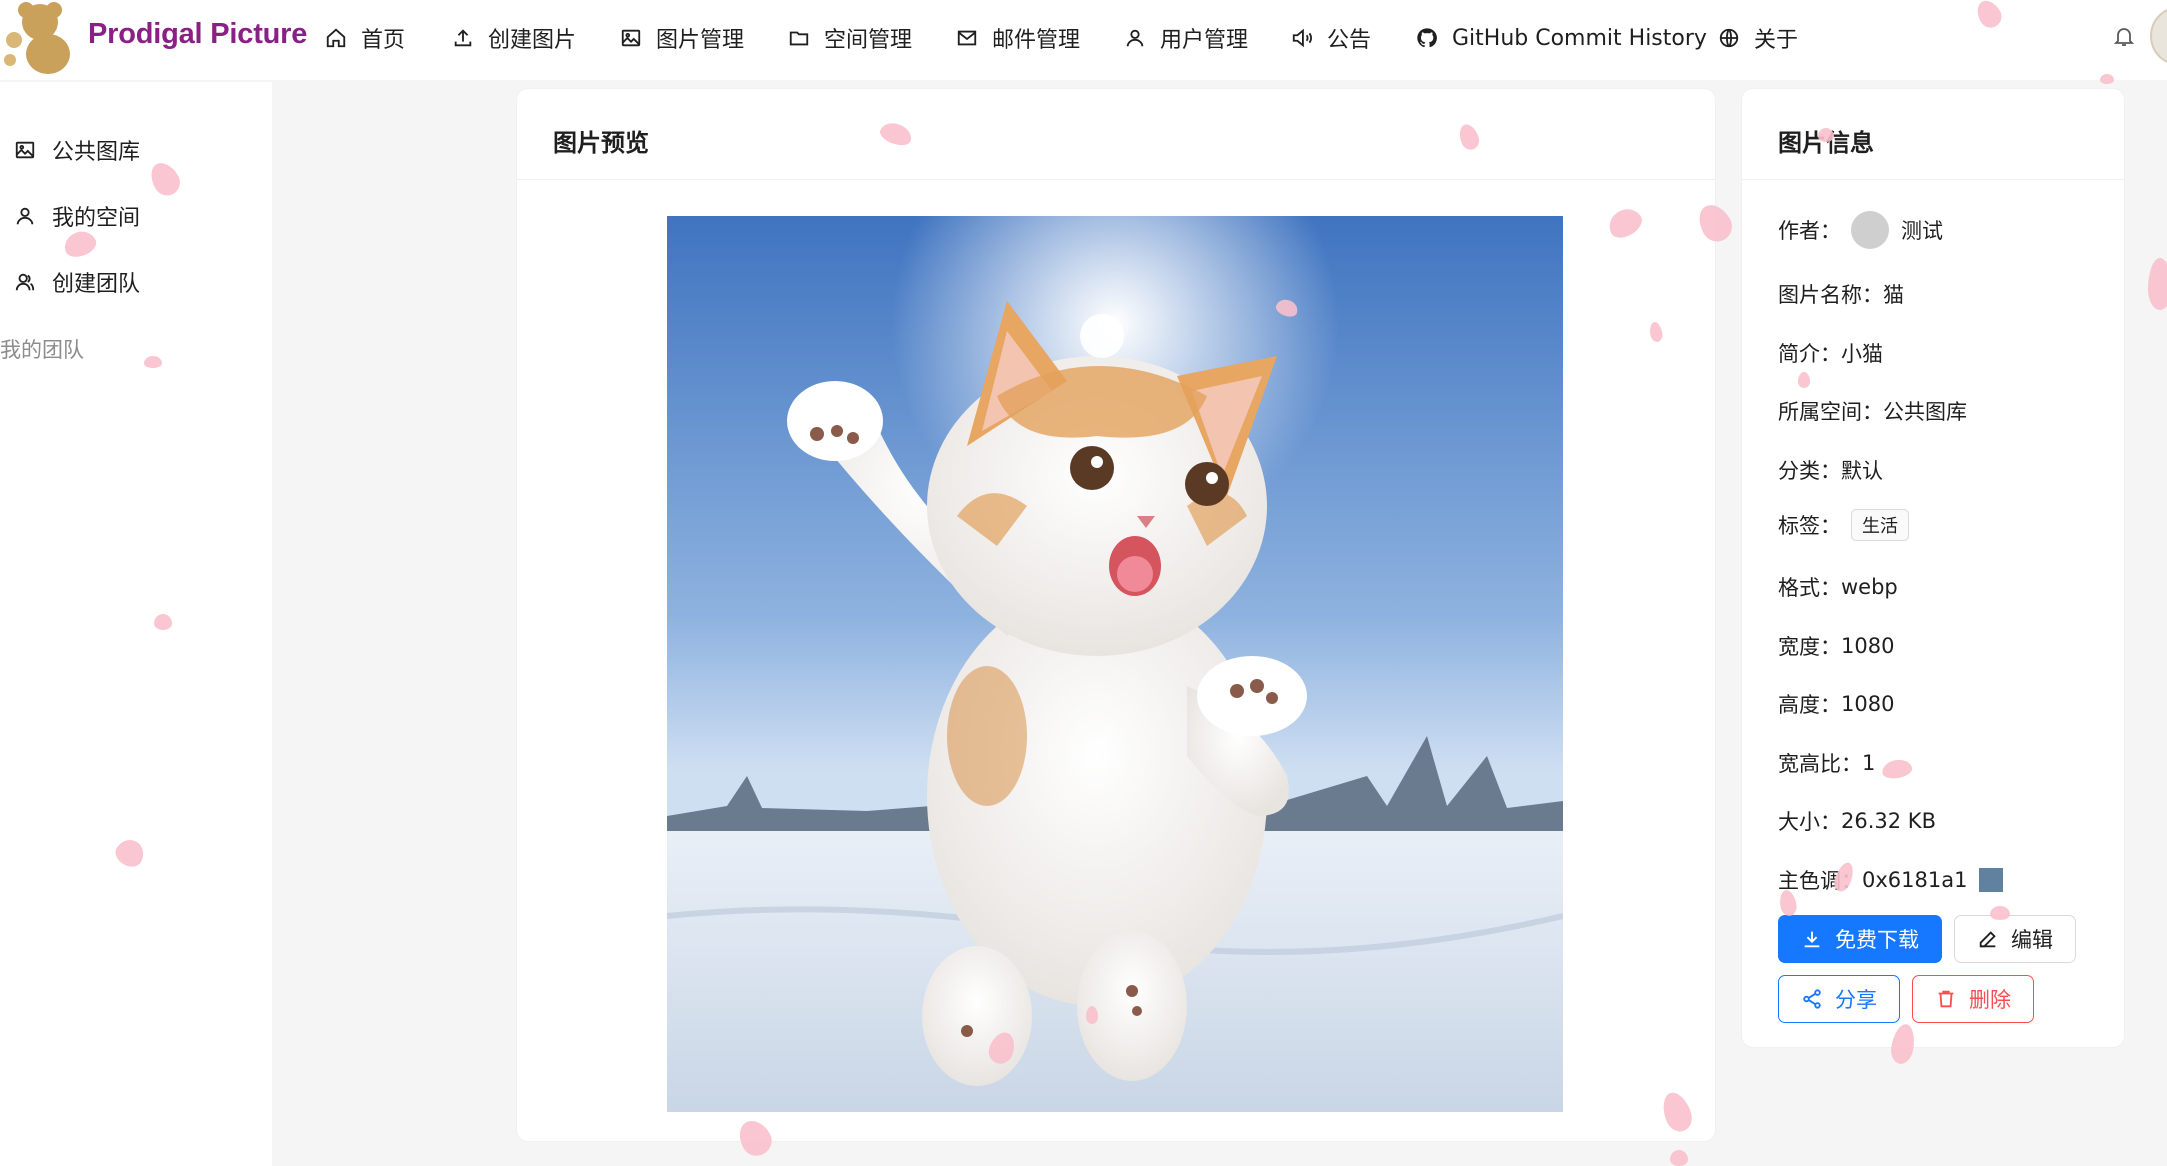 The height and width of the screenshot is (1166, 2167). Describe the element at coordinates (1880, 525) in the screenshot. I see `tag-badge: 生活` at that location.